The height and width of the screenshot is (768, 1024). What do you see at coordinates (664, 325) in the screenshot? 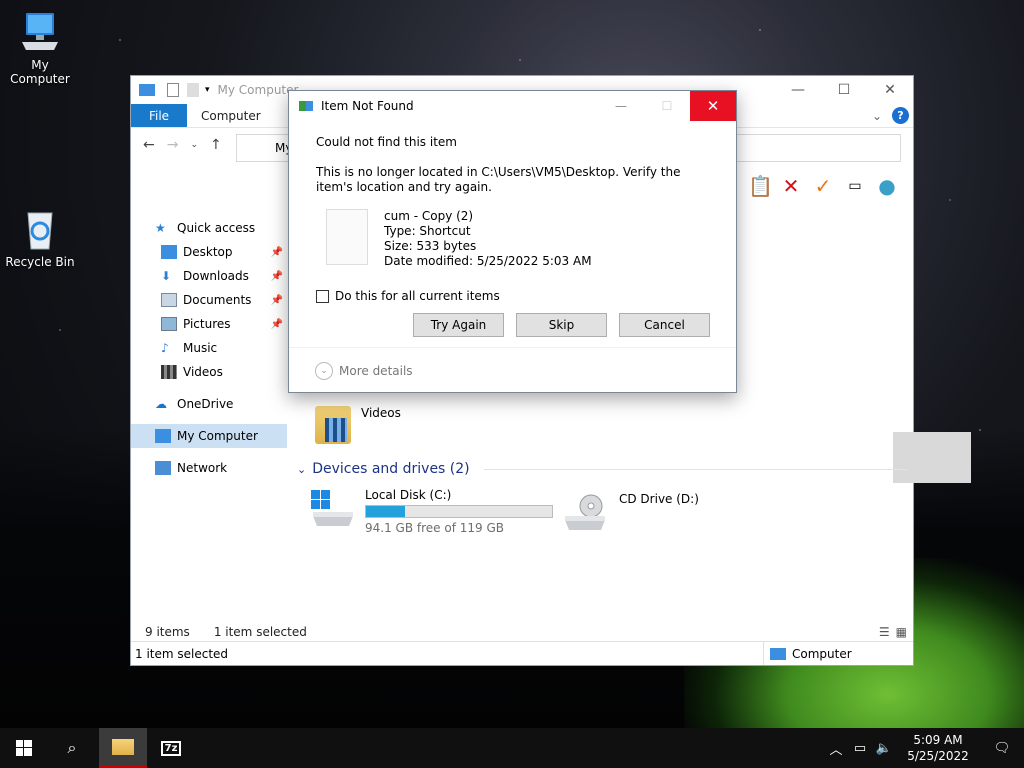
I see `cancel-button: Cancel` at bounding box center [664, 325].